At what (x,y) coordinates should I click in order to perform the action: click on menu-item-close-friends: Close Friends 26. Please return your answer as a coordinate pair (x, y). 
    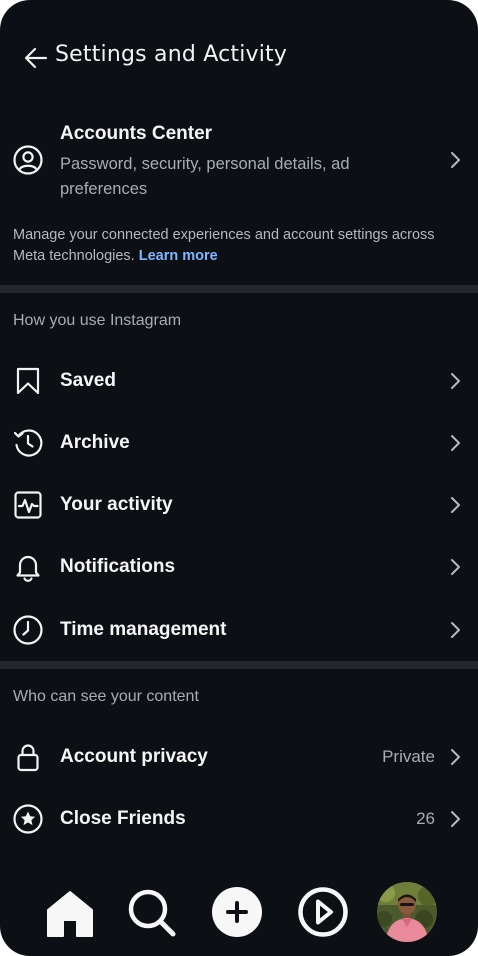
    Looking at the image, I should click on (239, 819).